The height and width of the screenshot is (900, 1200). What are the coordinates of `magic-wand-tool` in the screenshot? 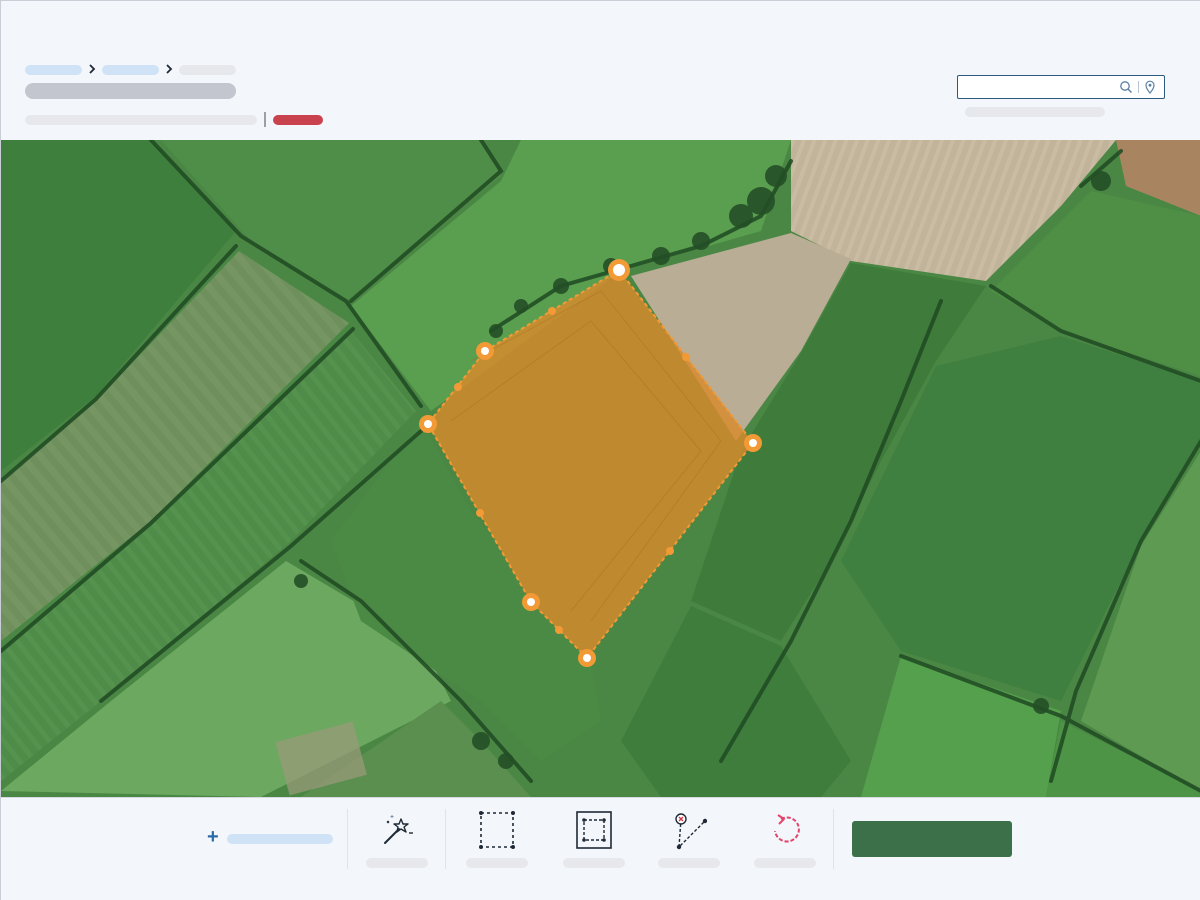 It's located at (397, 840).